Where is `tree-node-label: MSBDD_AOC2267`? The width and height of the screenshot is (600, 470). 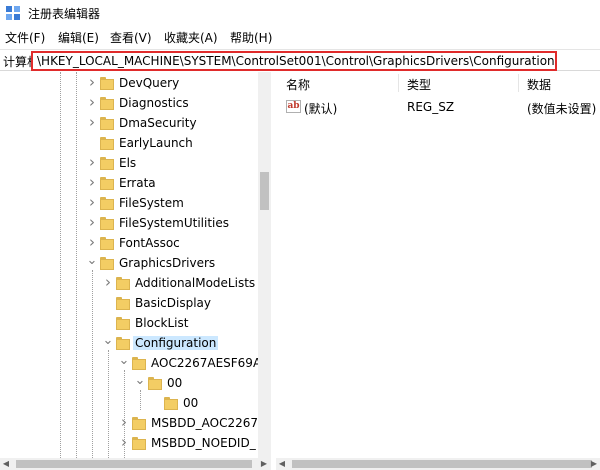 tree-node-label: MSBDD_AOC2267 is located at coordinates (204, 423).